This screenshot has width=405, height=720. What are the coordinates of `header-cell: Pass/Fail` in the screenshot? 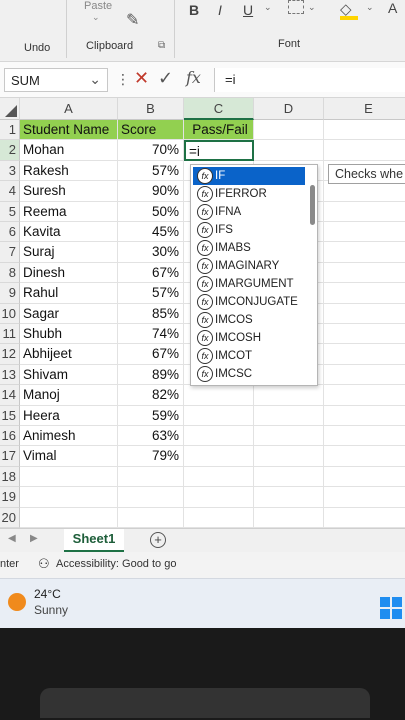 It's located at (219, 130).